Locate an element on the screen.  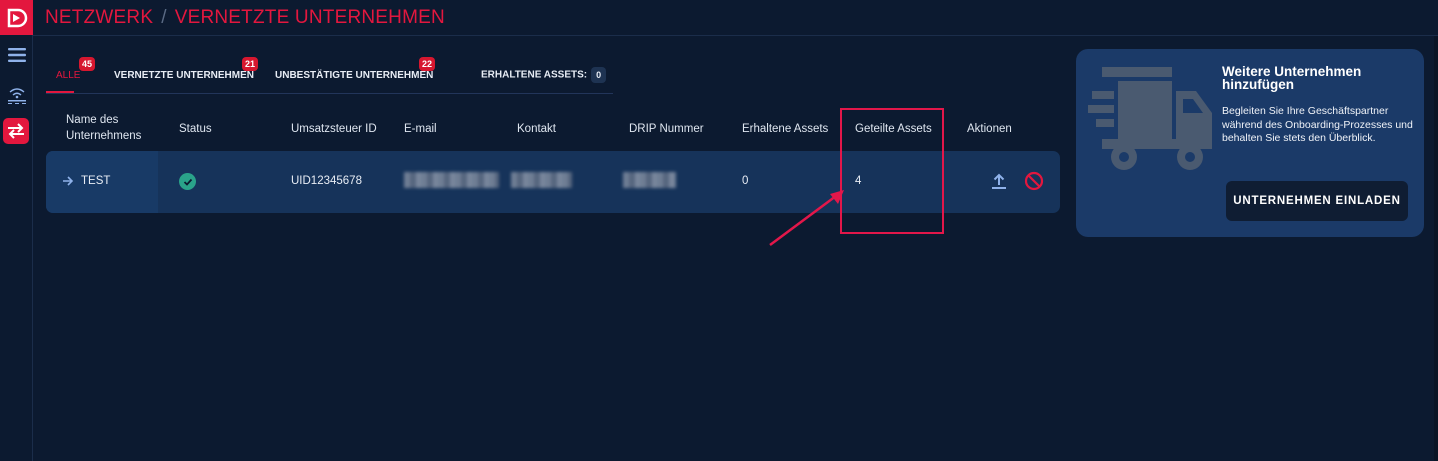
tab-alle-label: ALLE is located at coordinates (68, 75).